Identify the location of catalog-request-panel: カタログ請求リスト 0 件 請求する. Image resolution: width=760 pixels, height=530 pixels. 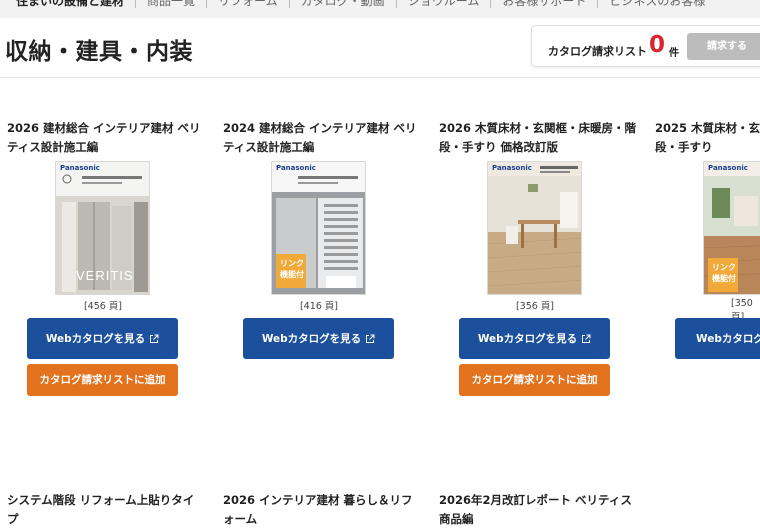
(645, 46).